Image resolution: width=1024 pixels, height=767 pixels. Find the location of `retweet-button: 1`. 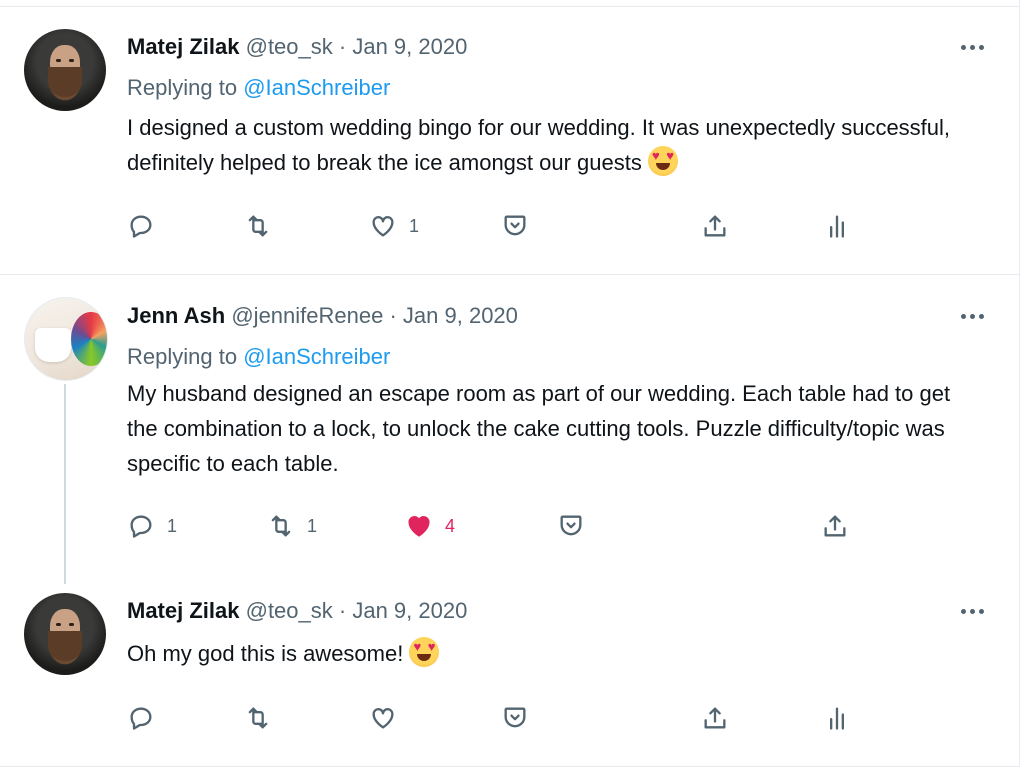

retweet-button: 1 is located at coordinates (292, 526).